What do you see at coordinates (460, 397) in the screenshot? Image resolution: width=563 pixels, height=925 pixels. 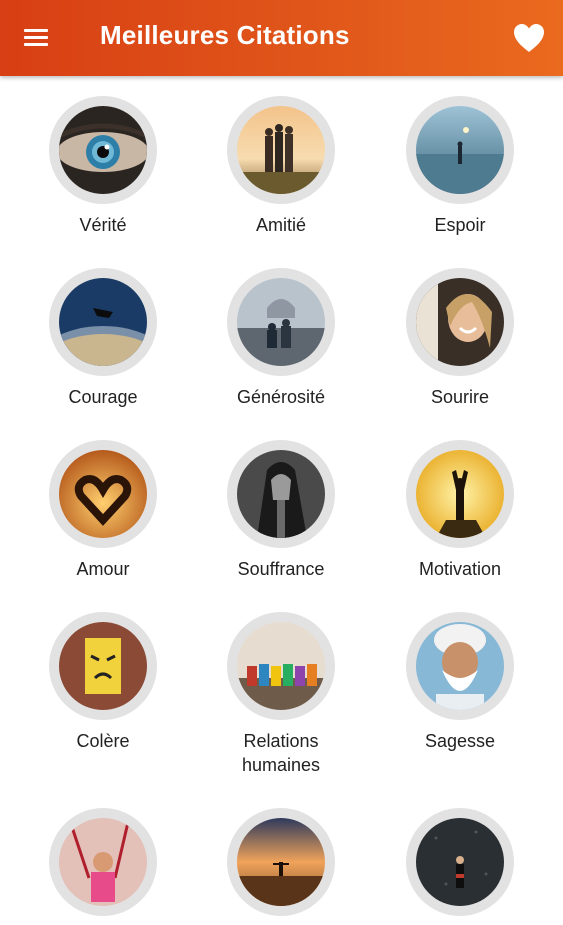 I see `category-label: Sourire` at bounding box center [460, 397].